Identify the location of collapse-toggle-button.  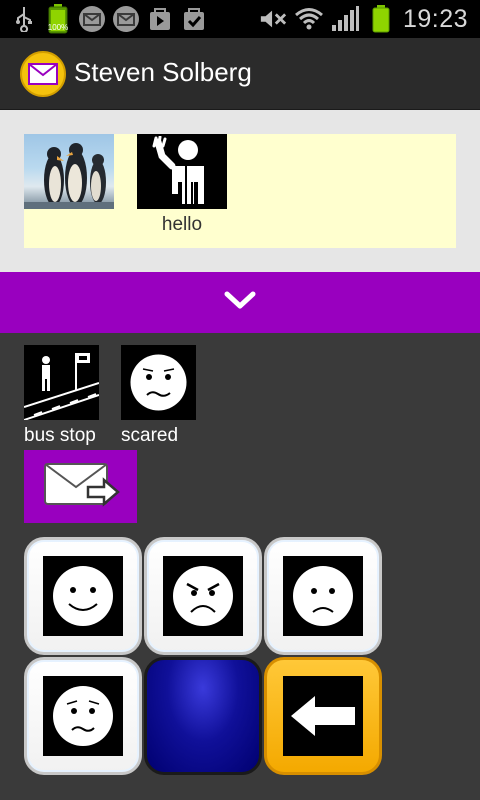
(240, 302).